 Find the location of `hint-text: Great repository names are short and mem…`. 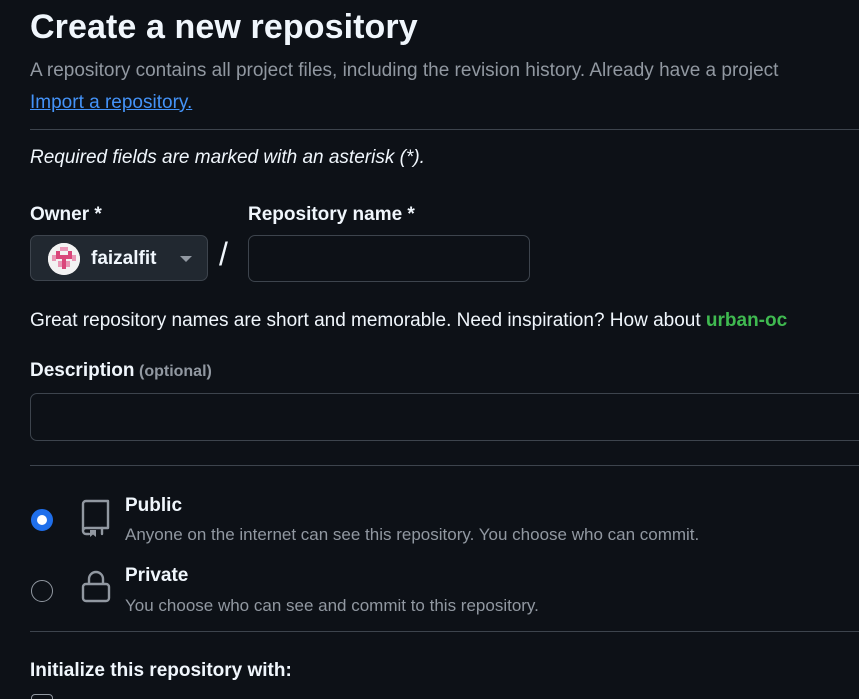

hint-text: Great repository names are short and mem… is located at coordinates (368, 320).